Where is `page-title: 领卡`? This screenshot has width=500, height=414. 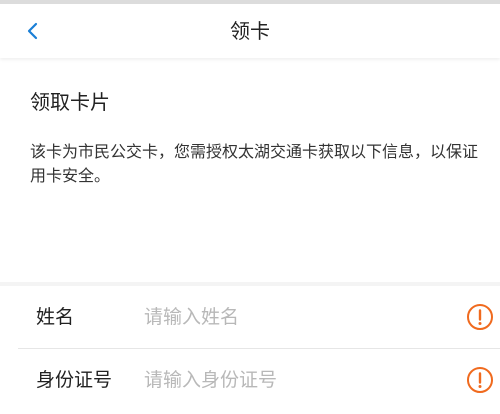 page-title: 领卡 is located at coordinates (250, 31).